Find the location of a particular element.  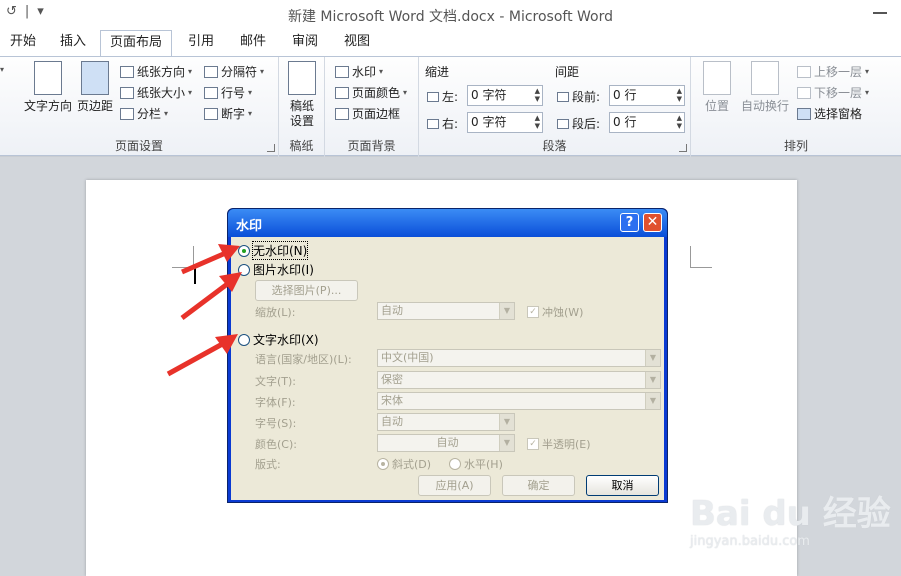

baidu-watermark-url: jingyan.baidu.com is located at coordinates (750, 541).